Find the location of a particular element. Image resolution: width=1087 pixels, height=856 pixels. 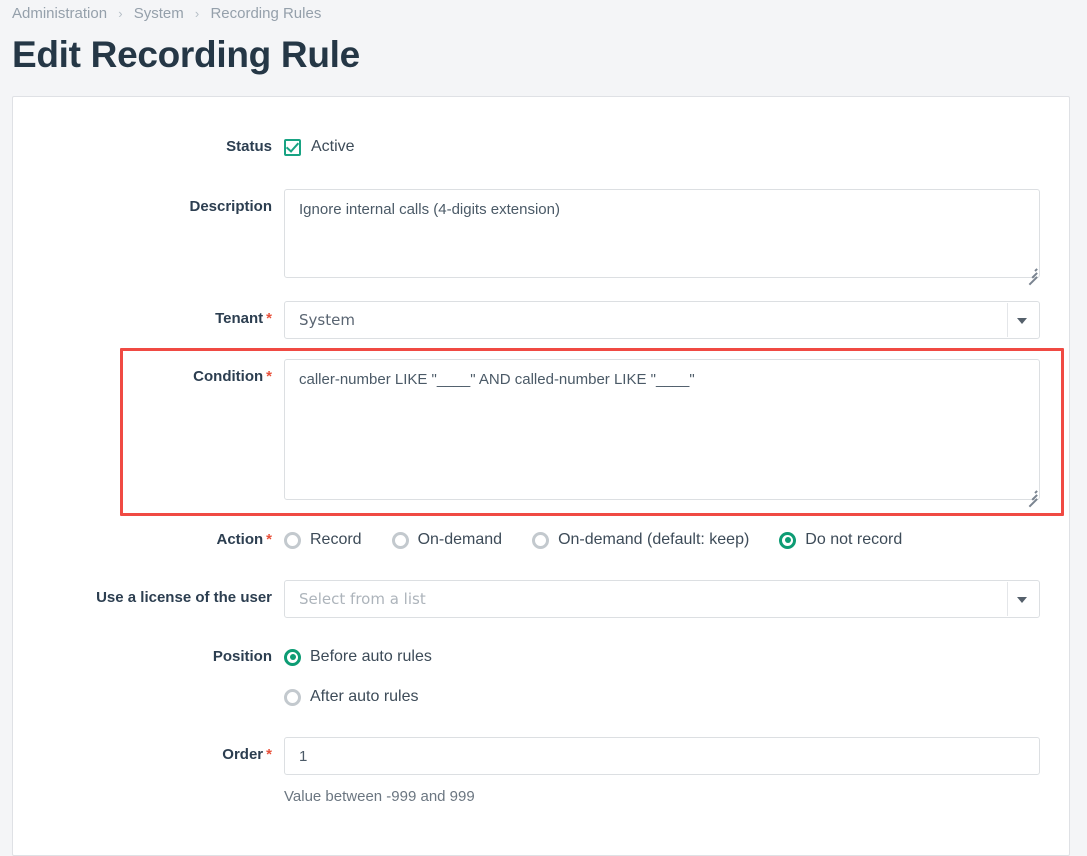

condition-label-text: Condition is located at coordinates (228, 376).